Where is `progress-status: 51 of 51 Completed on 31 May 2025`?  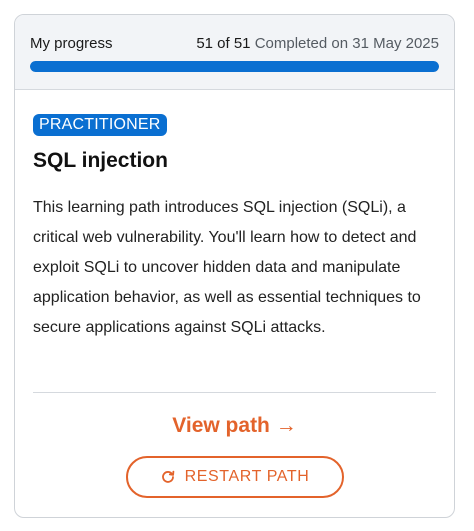
progress-status: 51 of 51 Completed on 31 May 2025 is located at coordinates (317, 43).